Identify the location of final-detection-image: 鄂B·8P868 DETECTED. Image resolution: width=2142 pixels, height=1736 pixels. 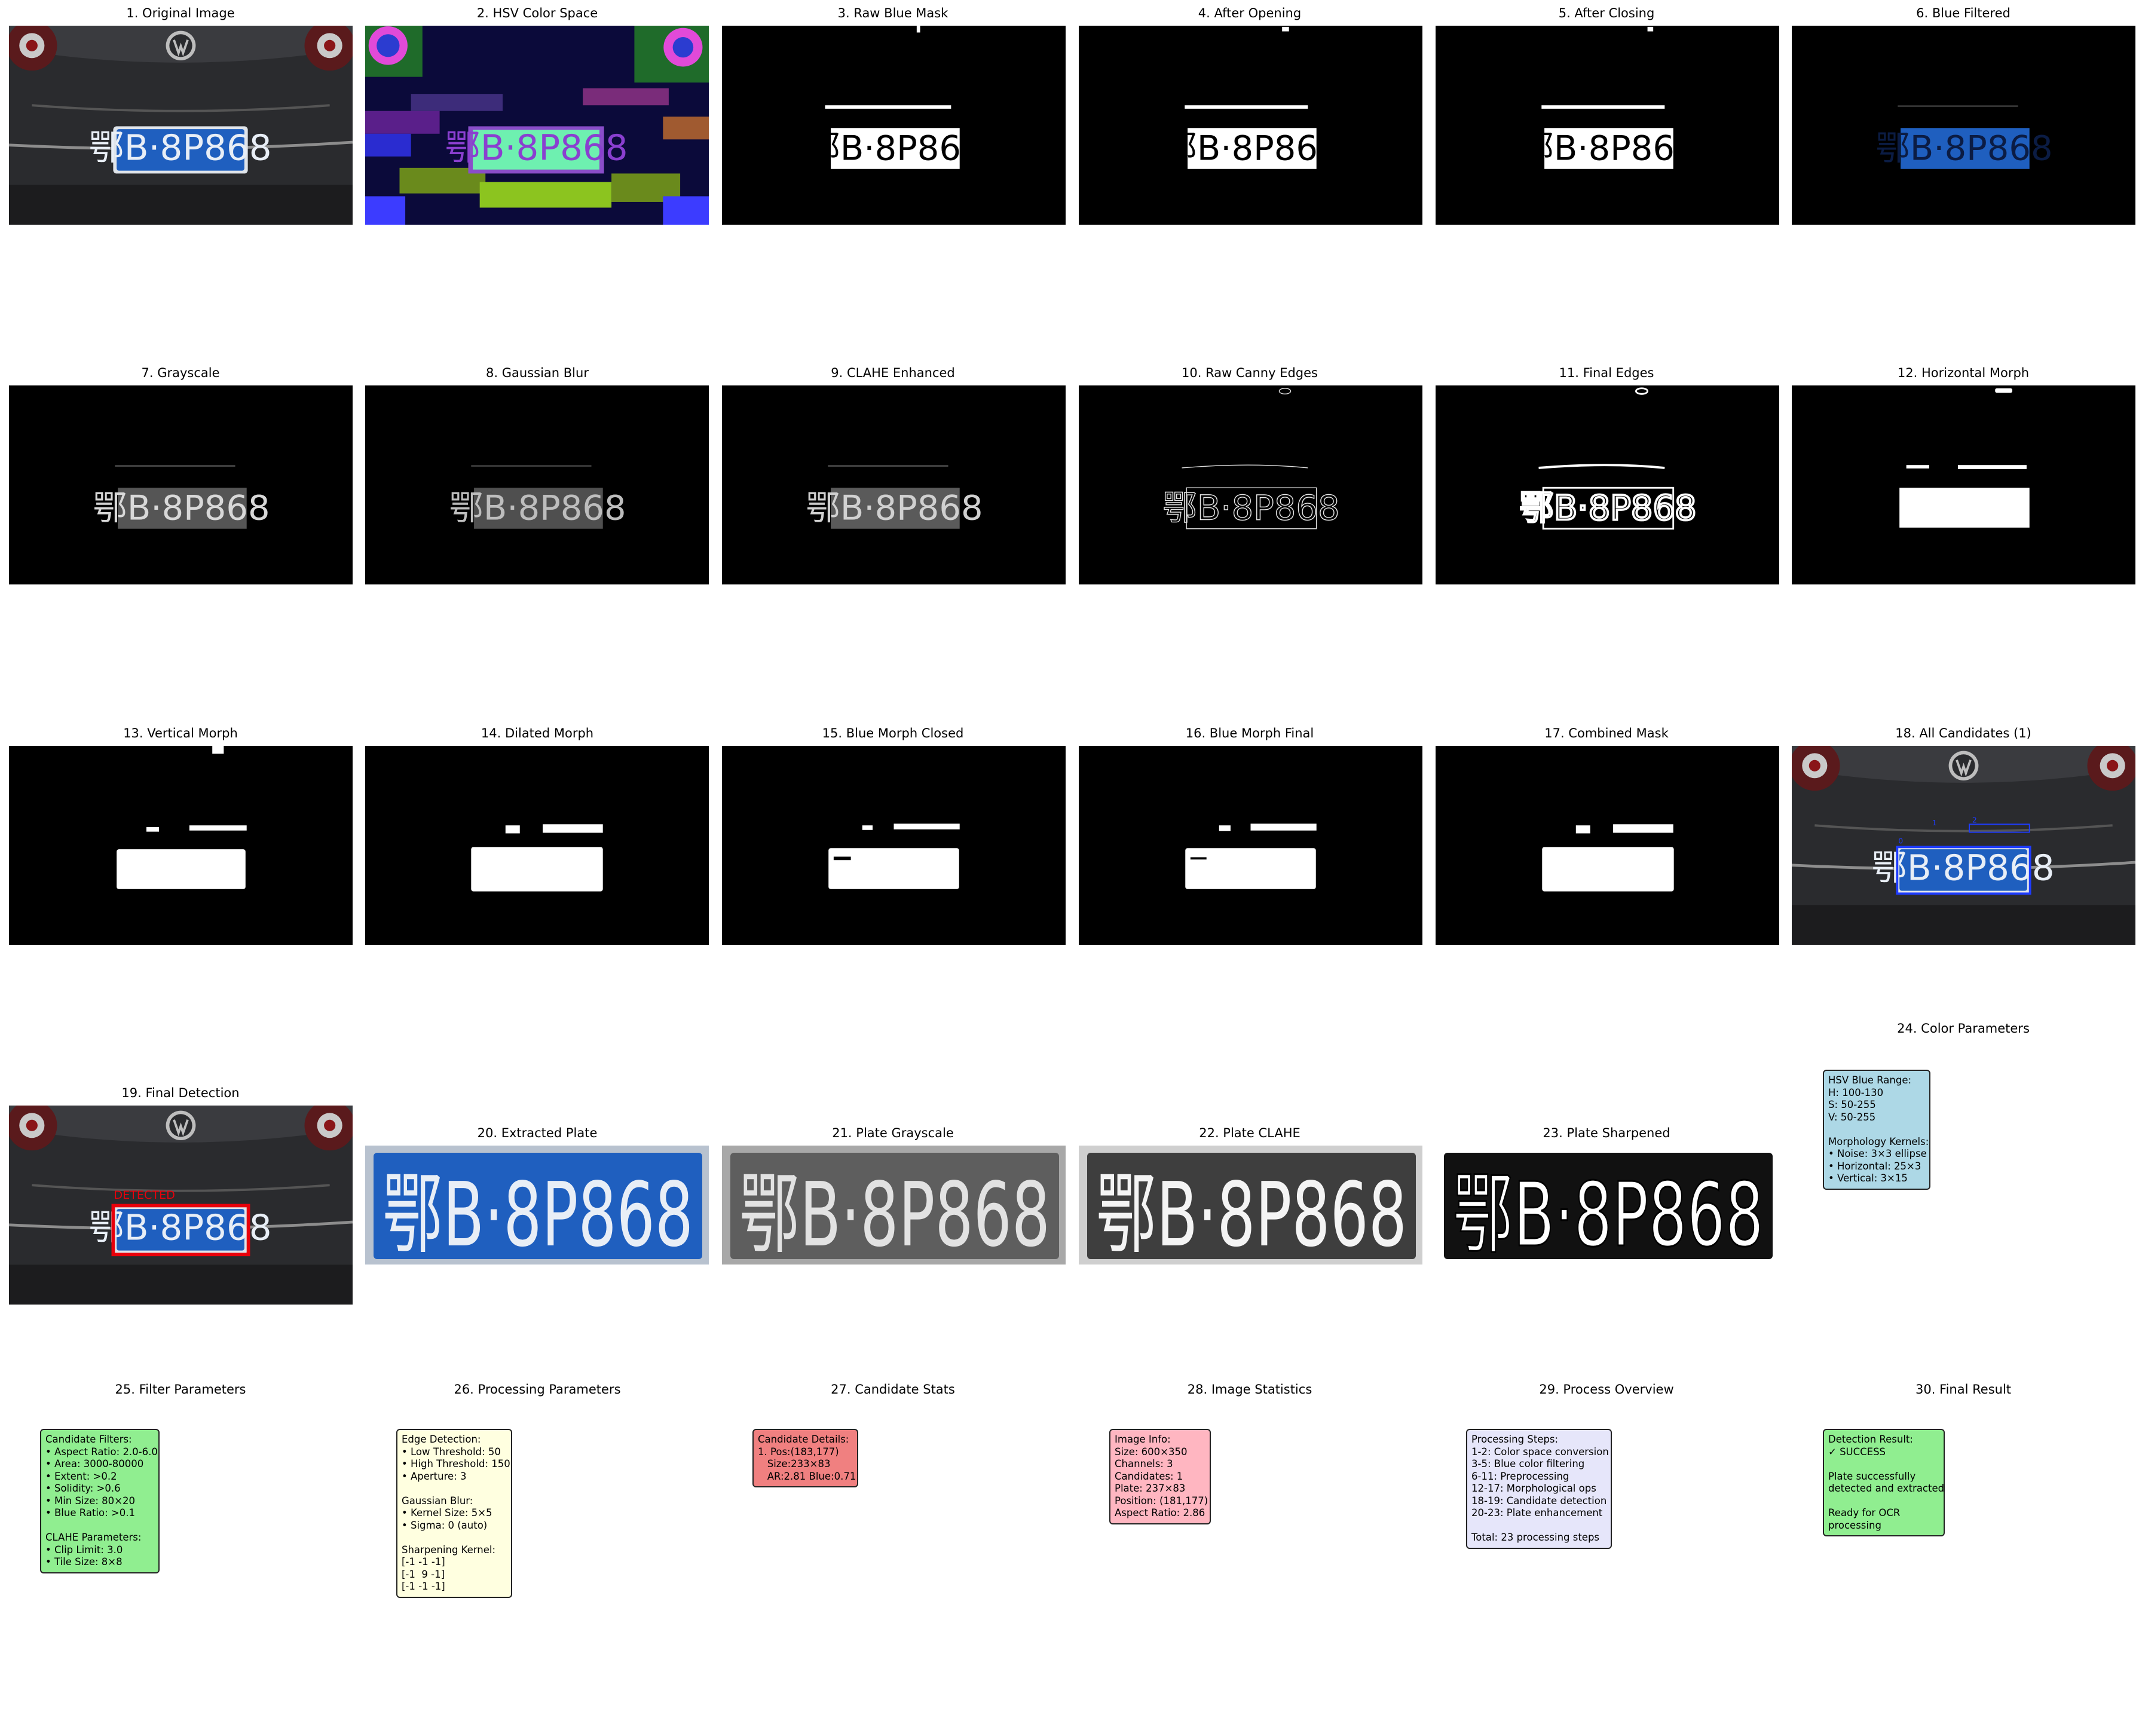
(181, 1205).